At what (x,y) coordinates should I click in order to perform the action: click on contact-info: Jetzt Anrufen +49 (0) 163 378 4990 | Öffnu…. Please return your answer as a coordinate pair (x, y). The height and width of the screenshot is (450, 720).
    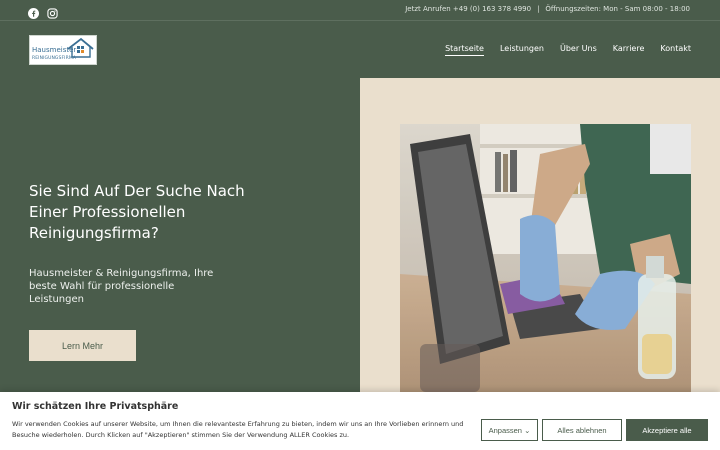
    Looking at the image, I should click on (547, 9).